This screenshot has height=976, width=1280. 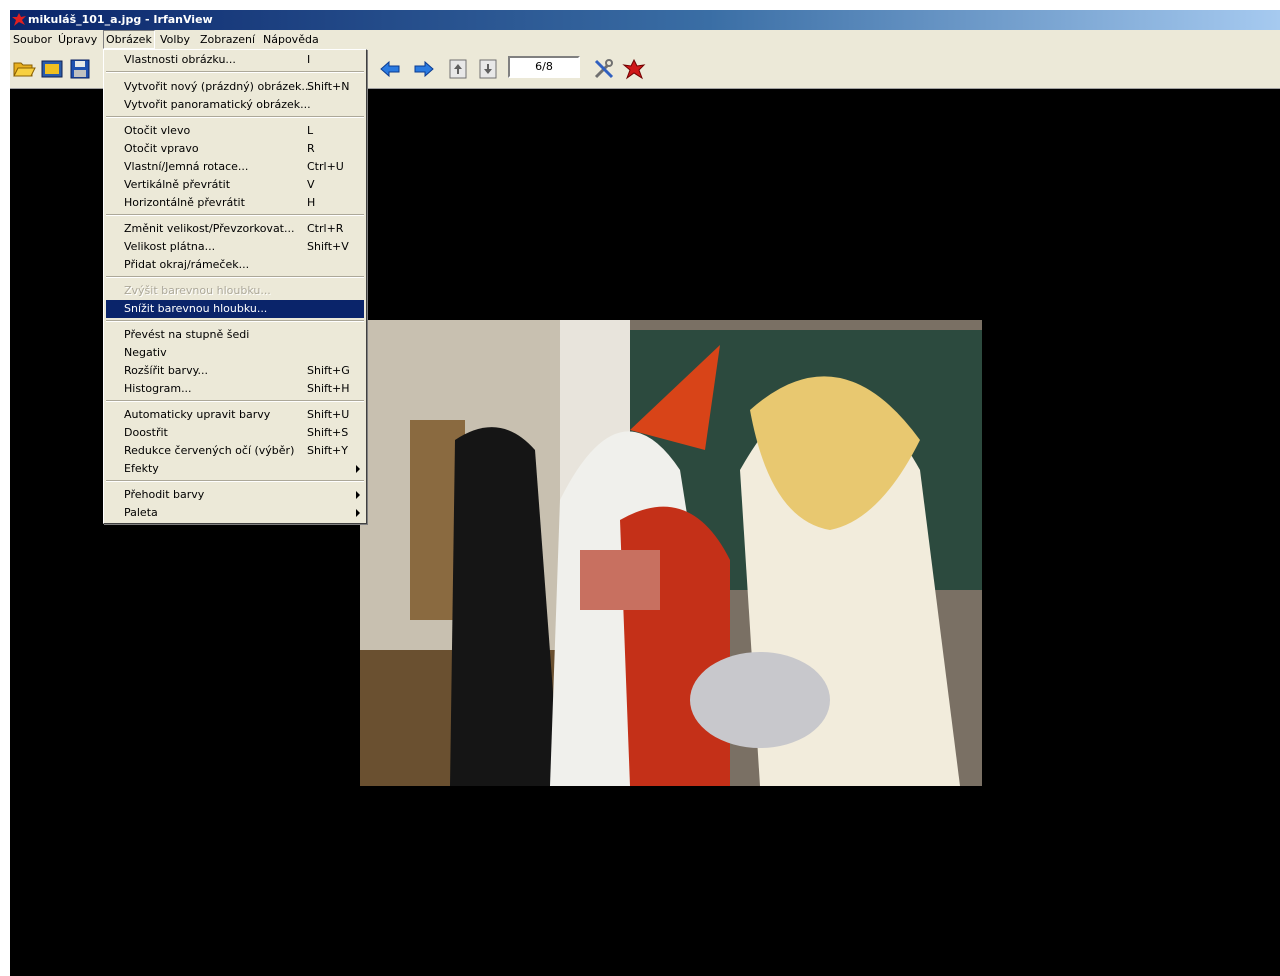 I want to click on menu-item-shortcut: R, so click(x=311, y=148).